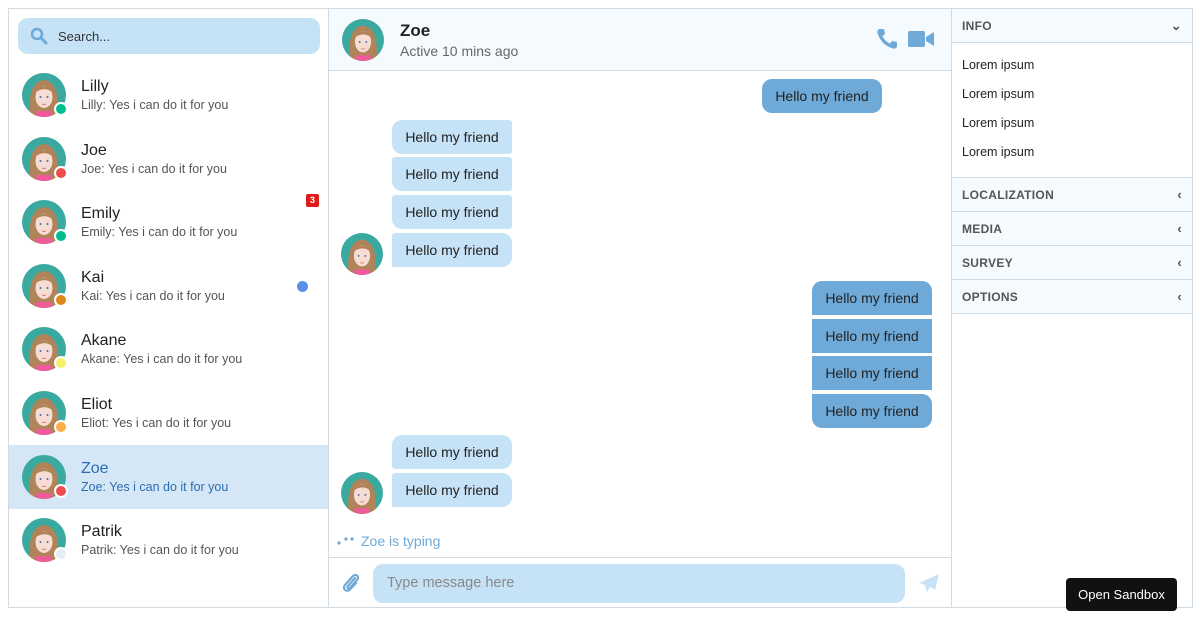 This screenshot has width=1200, height=630. I want to click on message-preview: Emily: Yes i can do it for you, so click(159, 232).